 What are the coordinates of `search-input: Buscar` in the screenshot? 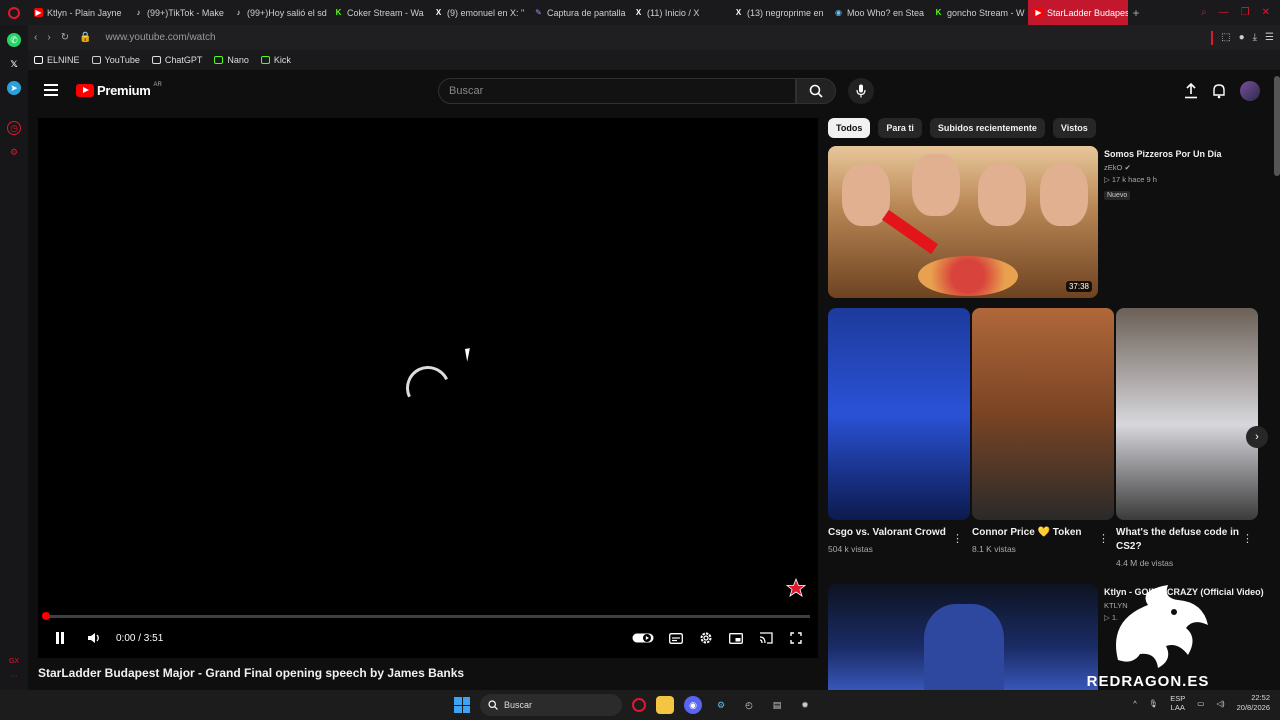 It's located at (617, 91).